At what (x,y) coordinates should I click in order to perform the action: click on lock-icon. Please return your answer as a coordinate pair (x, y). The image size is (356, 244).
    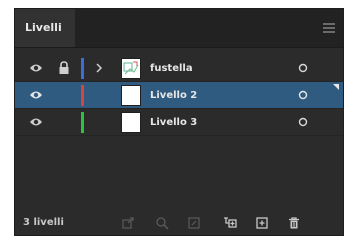
    Looking at the image, I should click on (64, 68).